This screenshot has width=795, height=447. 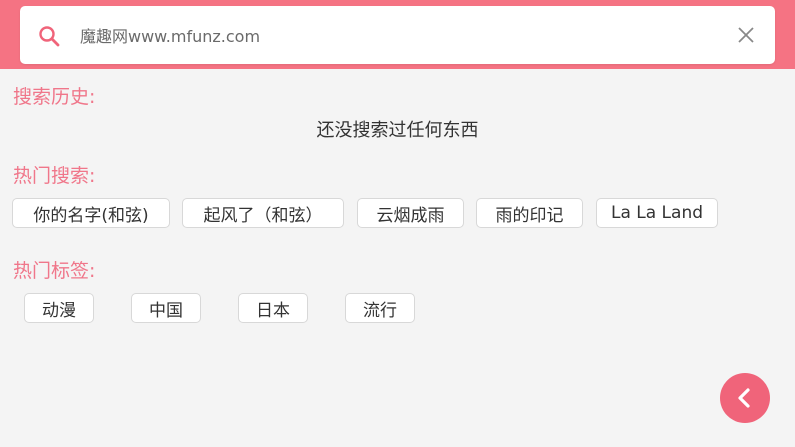 I want to click on chevron-left-icon, so click(x=744, y=398).